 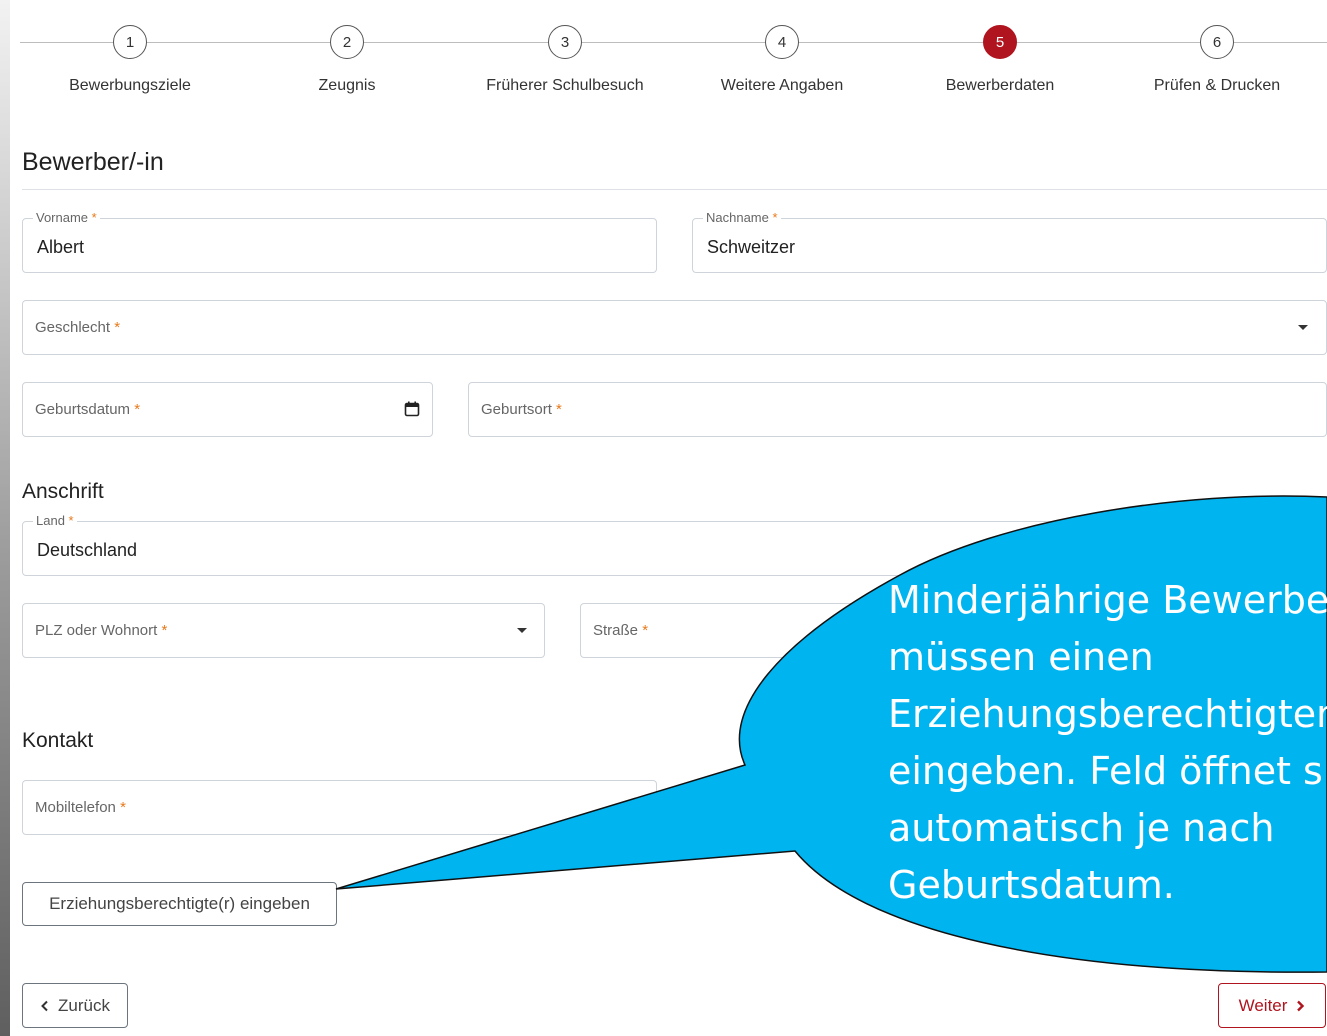 I want to click on step-number: 6, so click(x=1217, y=42).